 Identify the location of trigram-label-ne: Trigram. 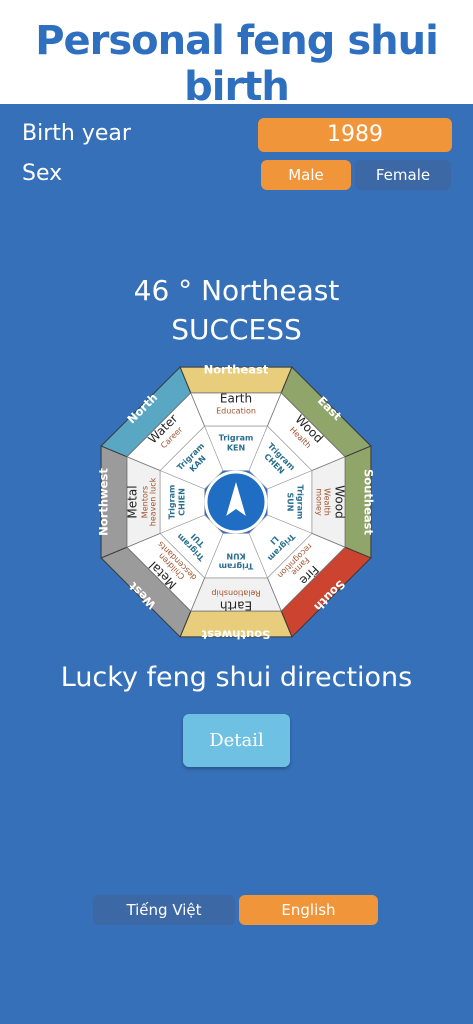
(236, 438).